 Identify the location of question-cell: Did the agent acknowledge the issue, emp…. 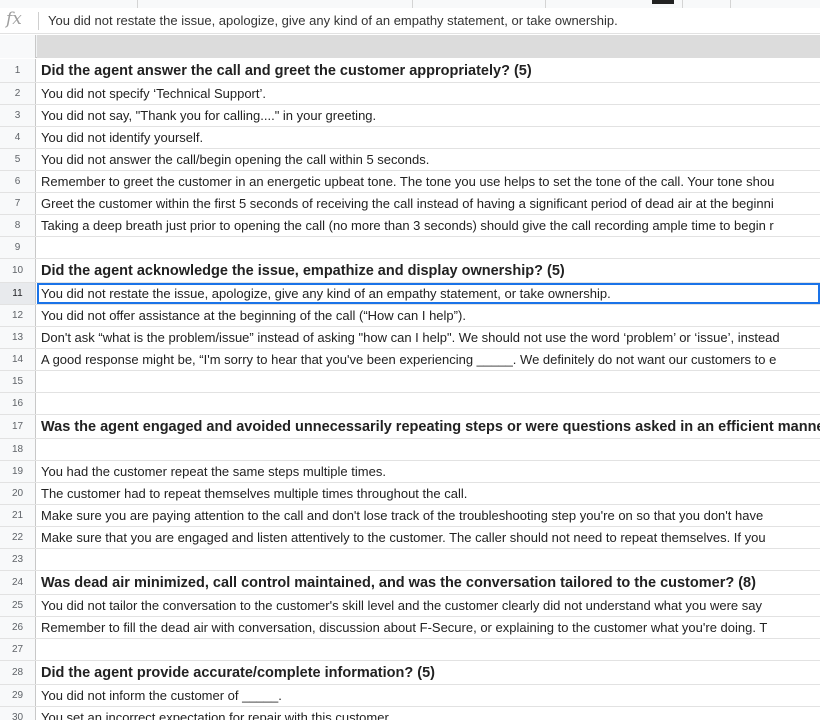
(428, 270).